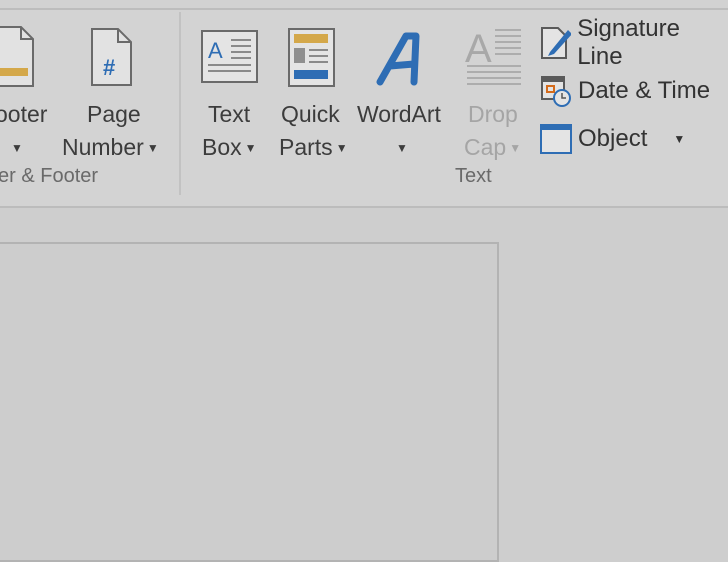  Describe the element at coordinates (515, 148) in the screenshot. I see `drop-cap-dropdown-icon: ▼` at that location.